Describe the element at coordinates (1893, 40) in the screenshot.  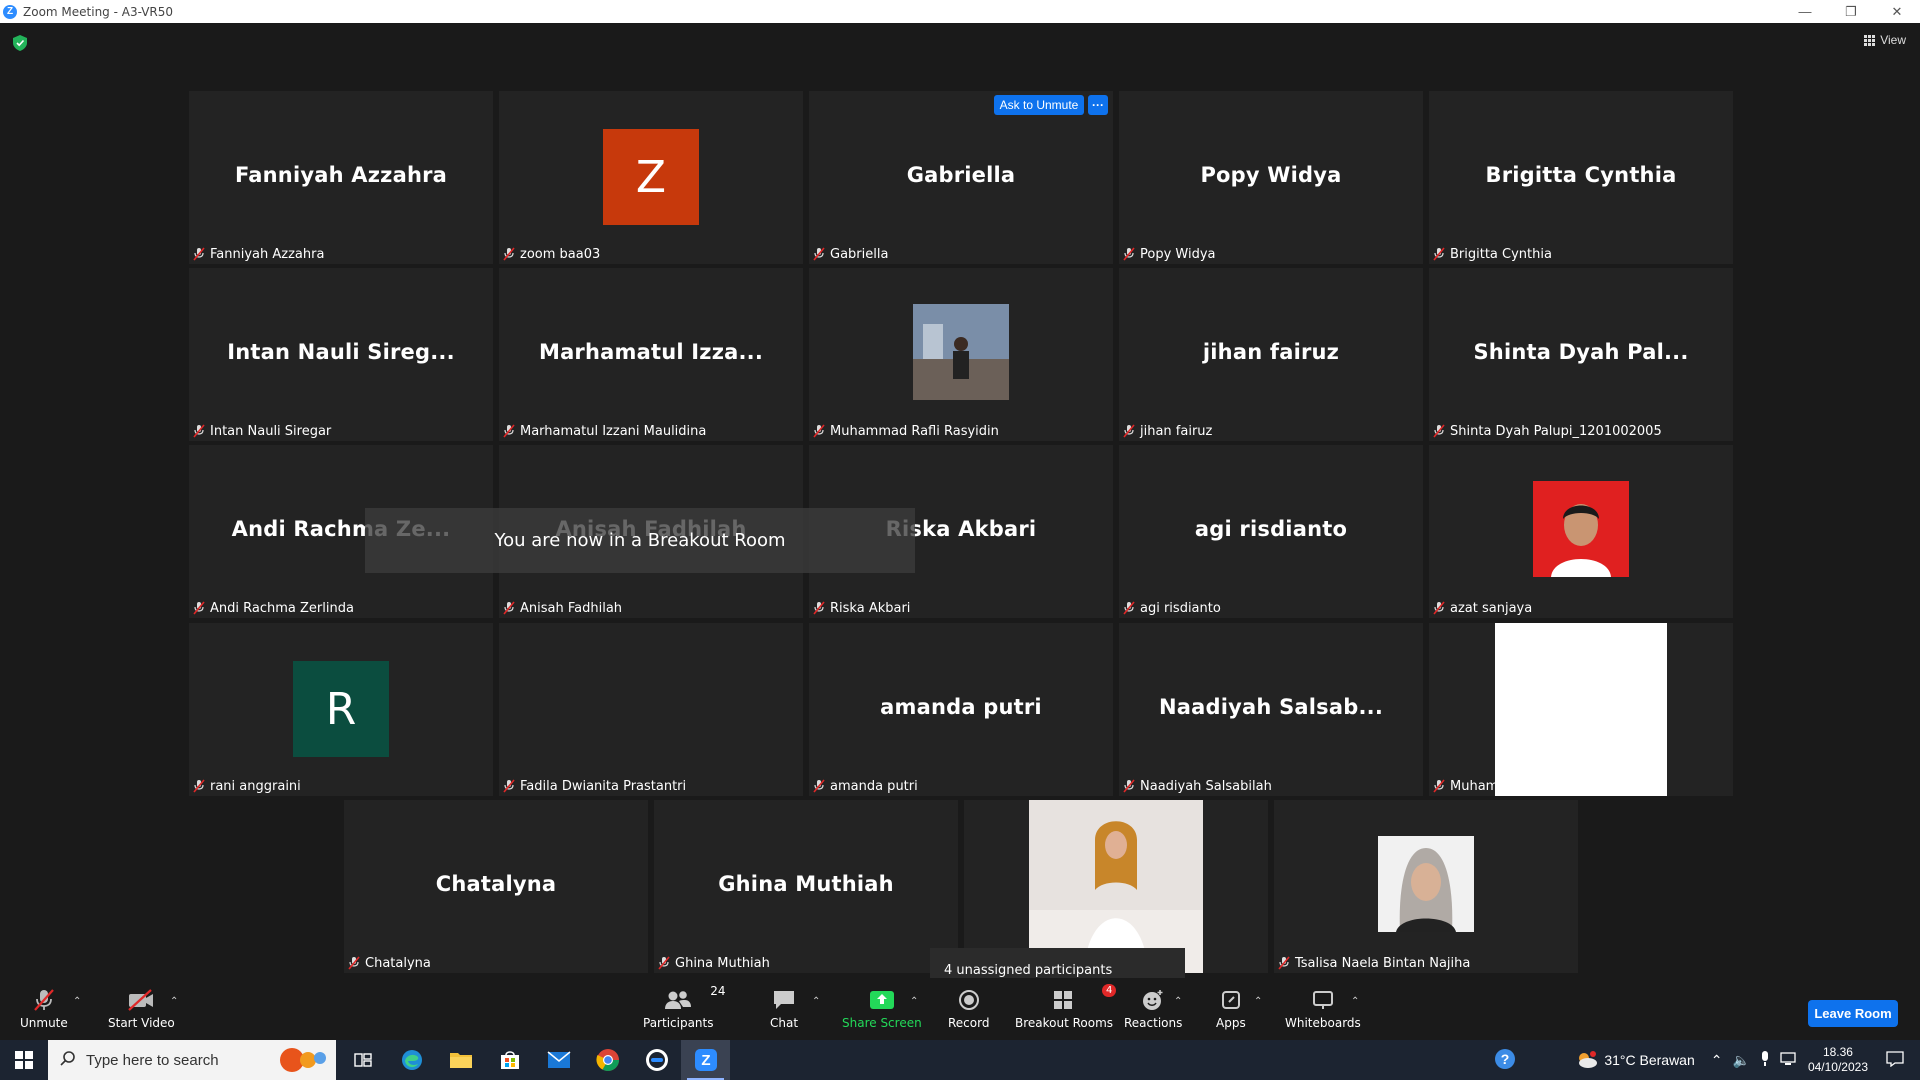
I see `view-label: View` at that location.